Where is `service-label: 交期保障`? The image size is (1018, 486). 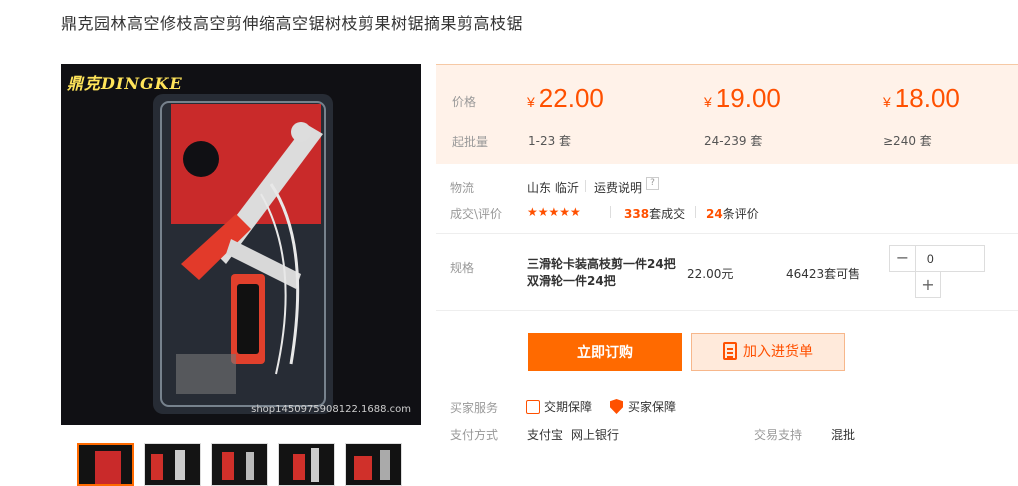
service-label: 交期保障 is located at coordinates (568, 407).